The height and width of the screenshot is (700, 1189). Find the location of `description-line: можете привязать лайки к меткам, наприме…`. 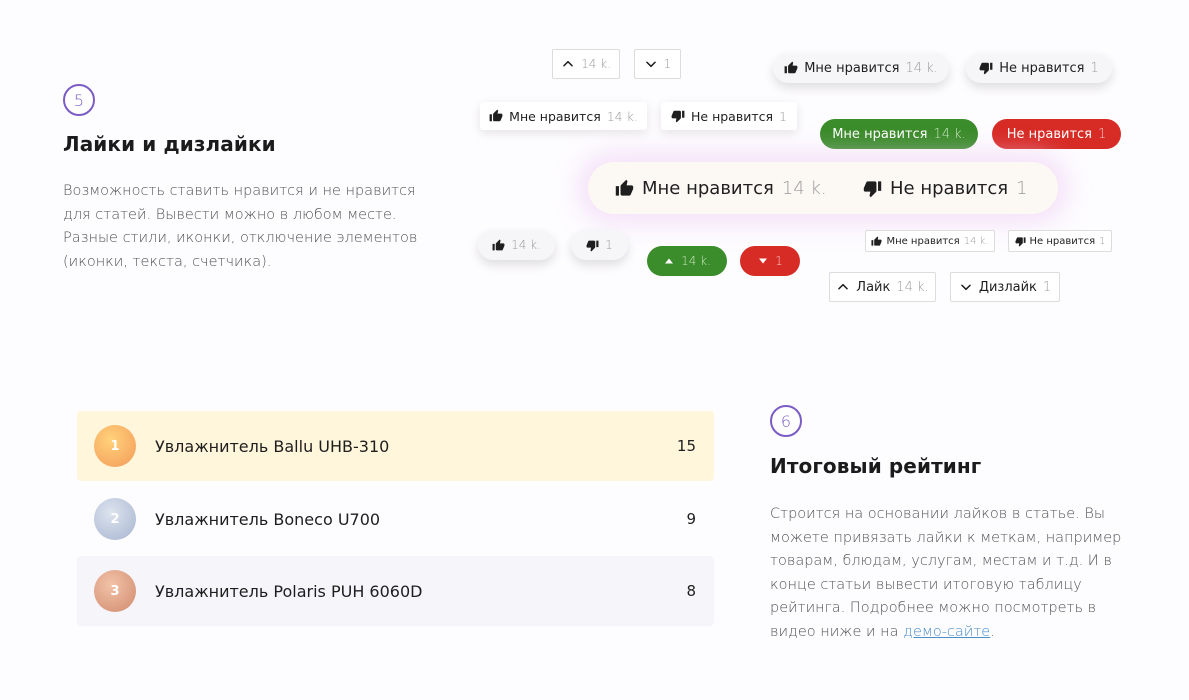

description-line: можете привязать лайки к меткам, наприме… is located at coordinates (946, 537).